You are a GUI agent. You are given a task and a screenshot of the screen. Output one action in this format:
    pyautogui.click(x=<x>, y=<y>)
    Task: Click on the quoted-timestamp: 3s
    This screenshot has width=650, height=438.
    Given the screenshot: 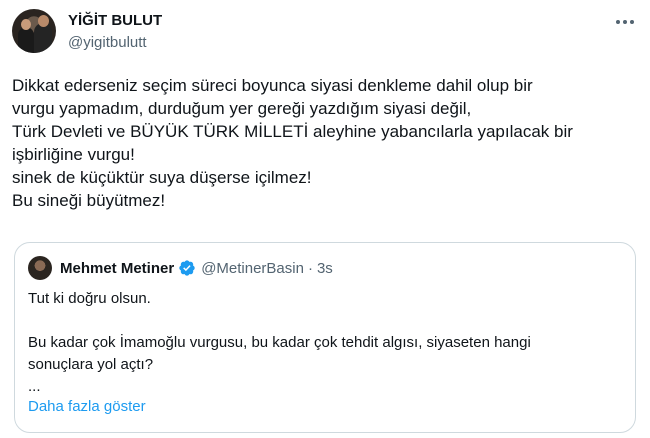 What is the action you would take?
    pyautogui.click(x=325, y=268)
    